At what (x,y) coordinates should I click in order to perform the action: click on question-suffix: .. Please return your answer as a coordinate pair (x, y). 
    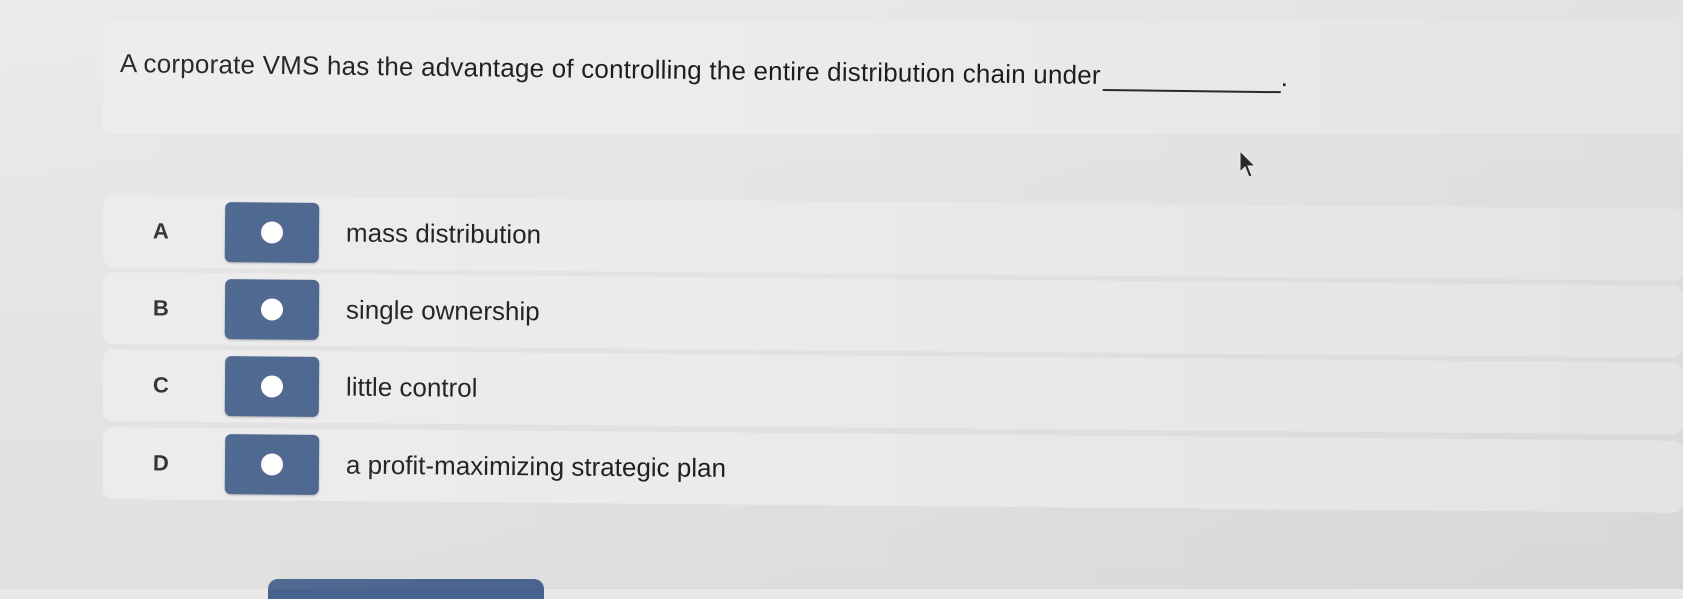
    Looking at the image, I should click on (1284, 77).